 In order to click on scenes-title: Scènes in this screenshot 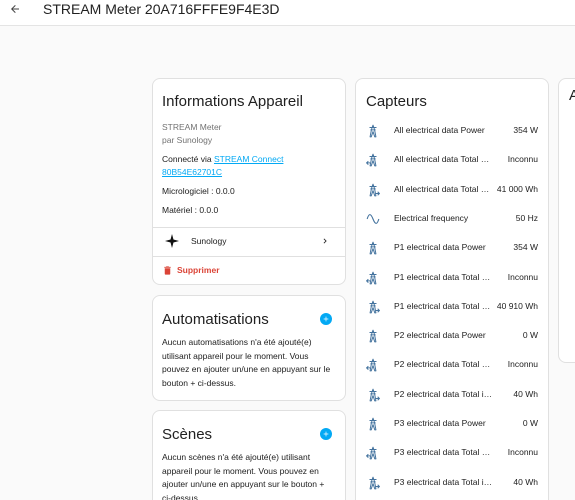, I will do `click(187, 434)`.